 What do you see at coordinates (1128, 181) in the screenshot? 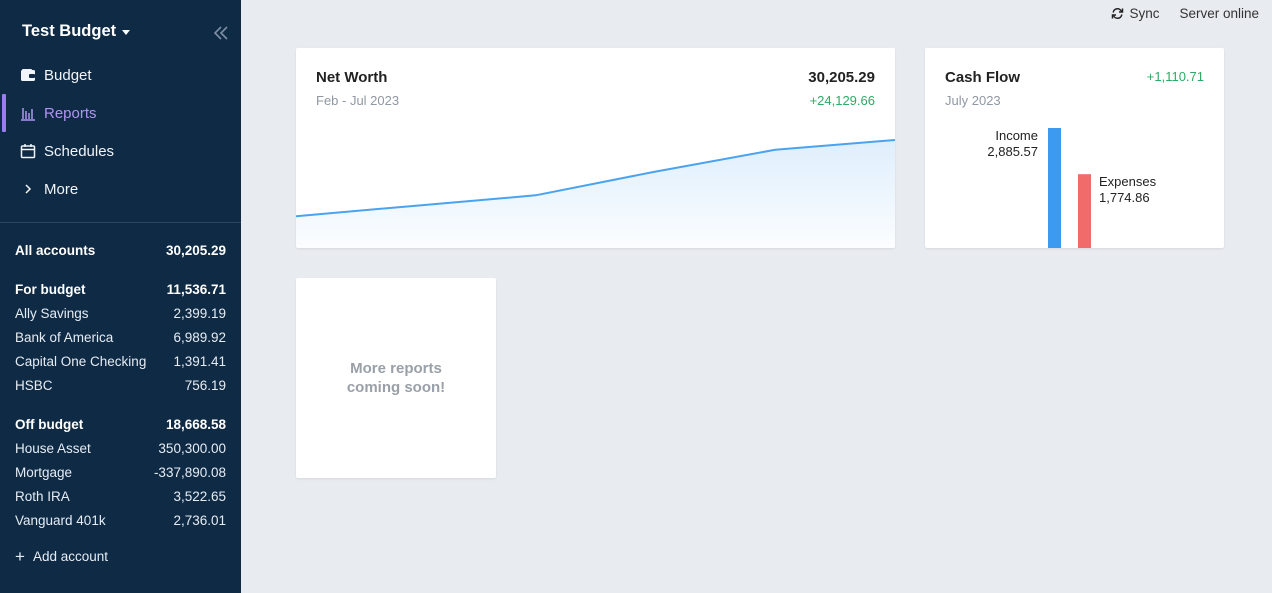
I see `expenses-label: Expenses` at bounding box center [1128, 181].